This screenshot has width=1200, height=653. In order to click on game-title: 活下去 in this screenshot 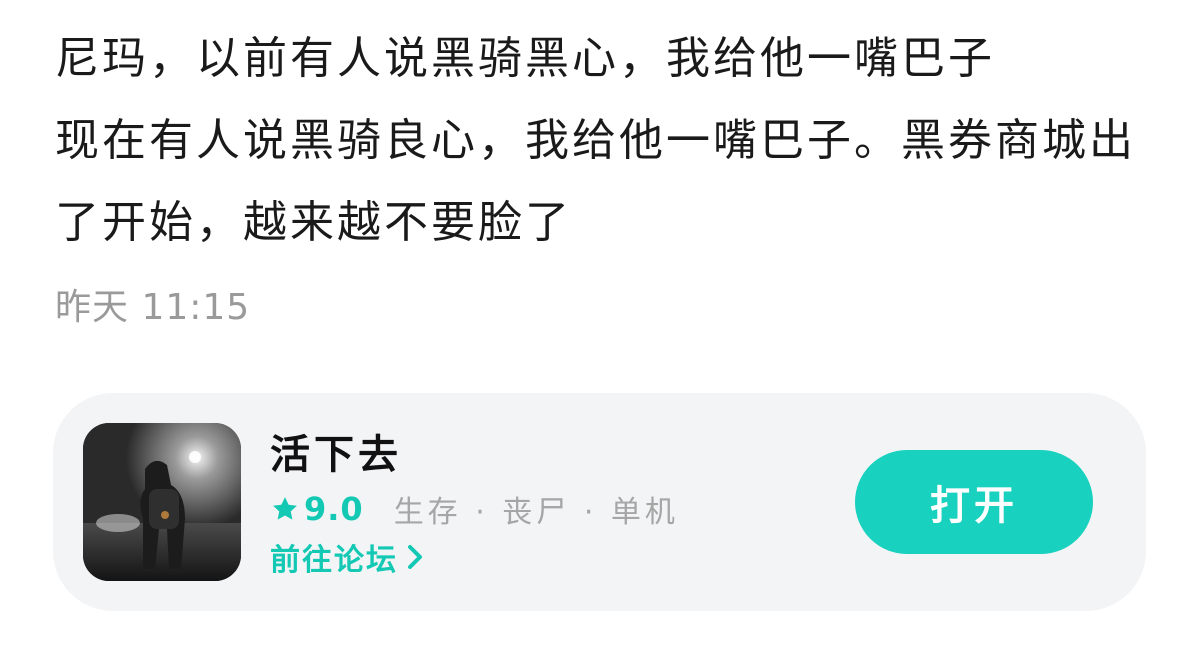, I will do `click(336, 455)`.